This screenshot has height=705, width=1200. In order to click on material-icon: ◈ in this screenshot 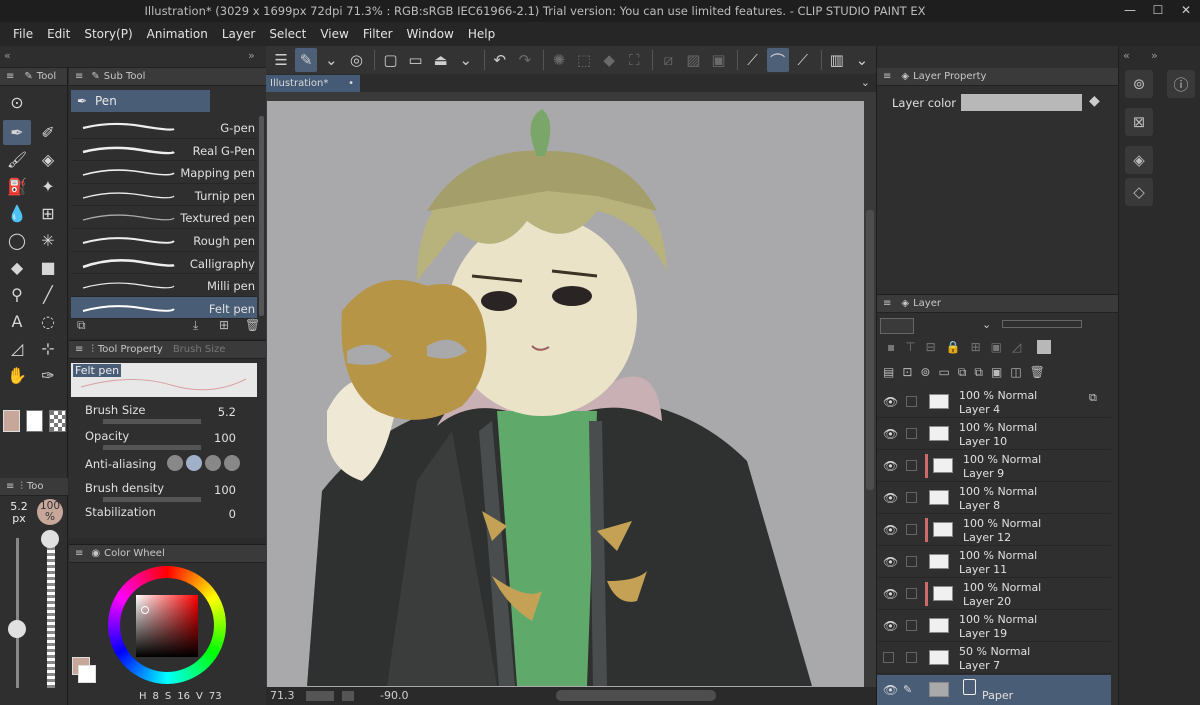, I will do `click(1139, 160)`.